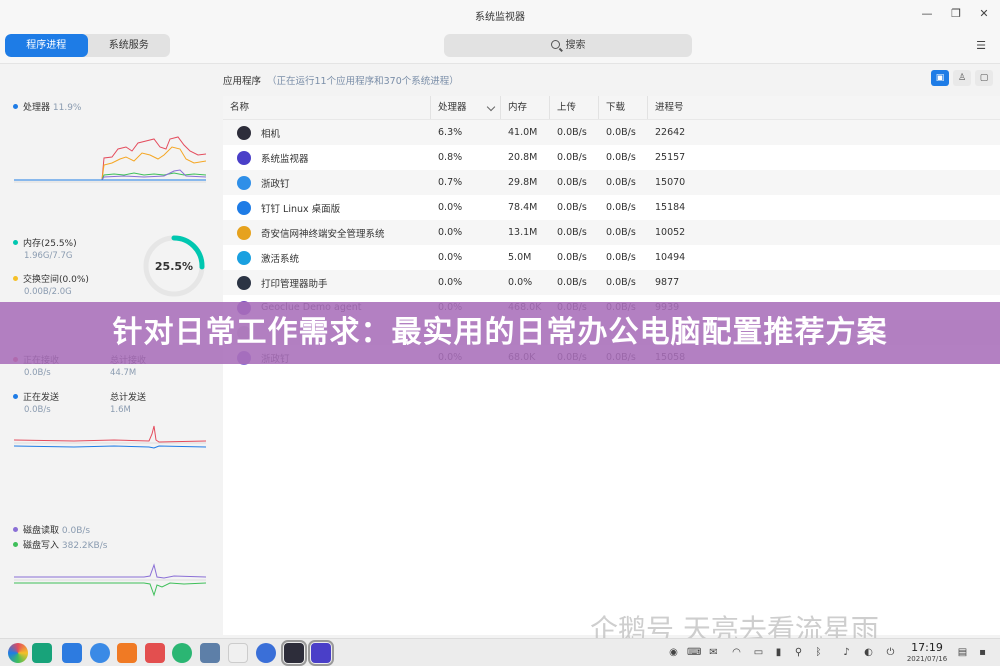 The image size is (1000, 666). I want to click on power-icon: ⏻, so click(890, 652).